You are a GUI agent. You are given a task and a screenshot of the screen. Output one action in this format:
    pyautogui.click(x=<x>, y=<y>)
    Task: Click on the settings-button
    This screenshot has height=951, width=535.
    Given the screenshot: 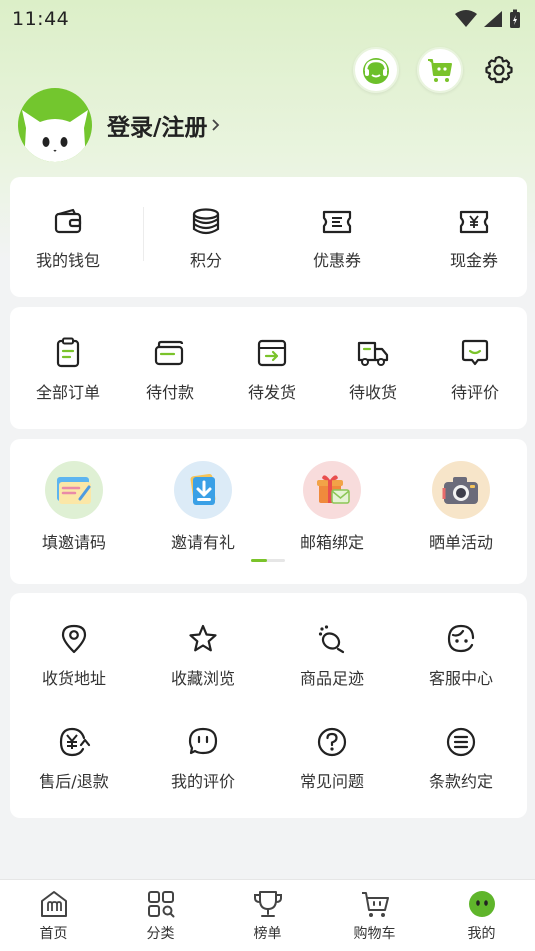 What is the action you would take?
    pyautogui.click(x=499, y=70)
    